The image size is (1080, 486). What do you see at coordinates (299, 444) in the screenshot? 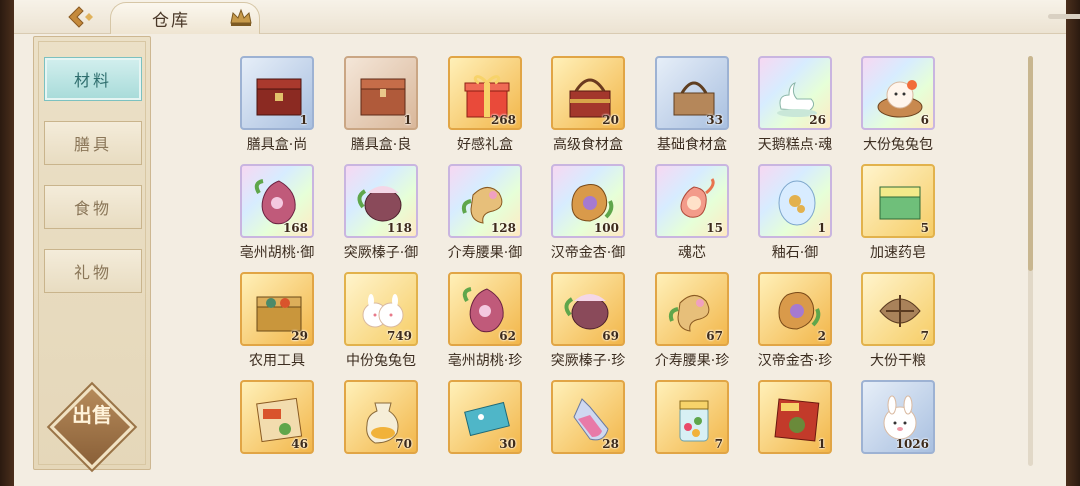
I see `item-count: 46` at bounding box center [299, 444].